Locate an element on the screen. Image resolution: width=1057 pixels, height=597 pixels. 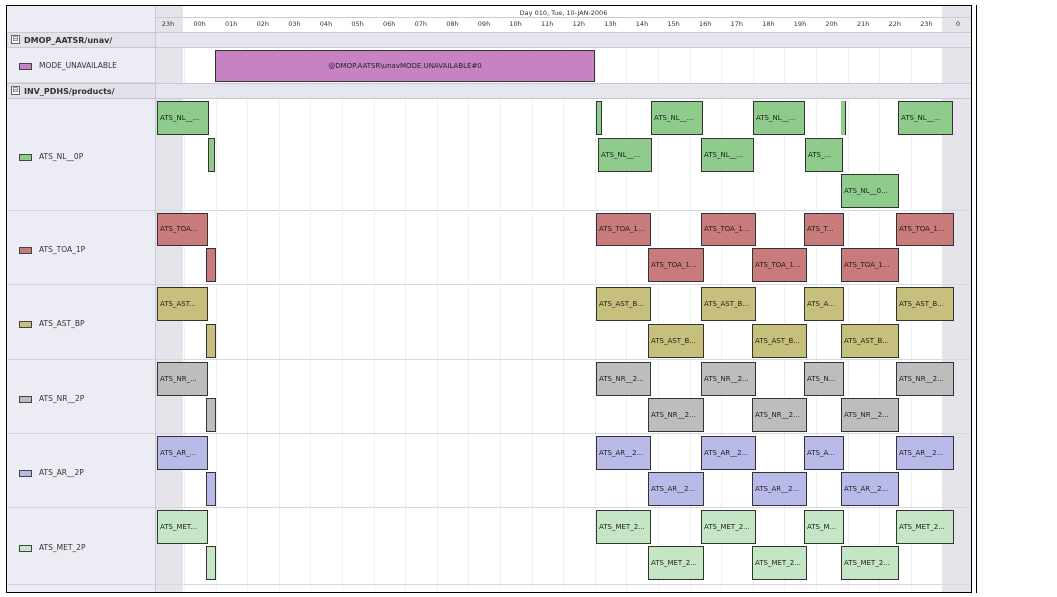
hour-tick-label: 22h is located at coordinates (894, 24).